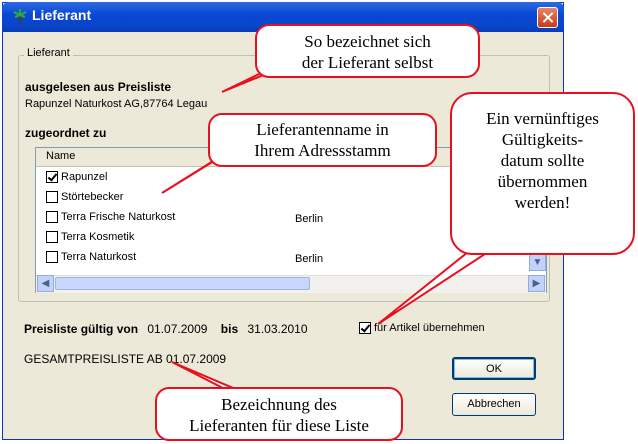 Image resolution: width=638 pixels, height=444 pixels. What do you see at coordinates (322, 129) in the screenshot?
I see `callout-line: Lieferantenname in` at bounding box center [322, 129].